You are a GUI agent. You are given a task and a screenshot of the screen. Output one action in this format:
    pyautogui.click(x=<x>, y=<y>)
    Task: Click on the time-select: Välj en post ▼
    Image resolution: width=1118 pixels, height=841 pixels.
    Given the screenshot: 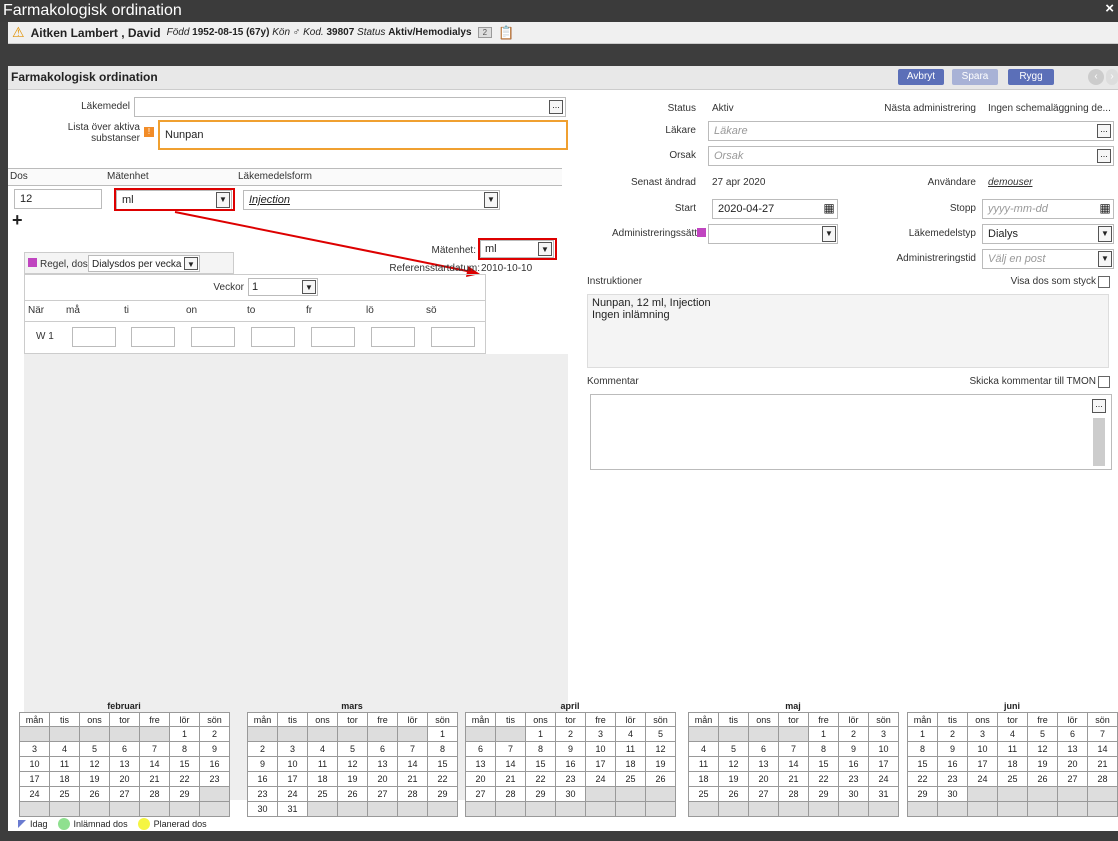 What is the action you would take?
    pyautogui.click(x=1048, y=259)
    